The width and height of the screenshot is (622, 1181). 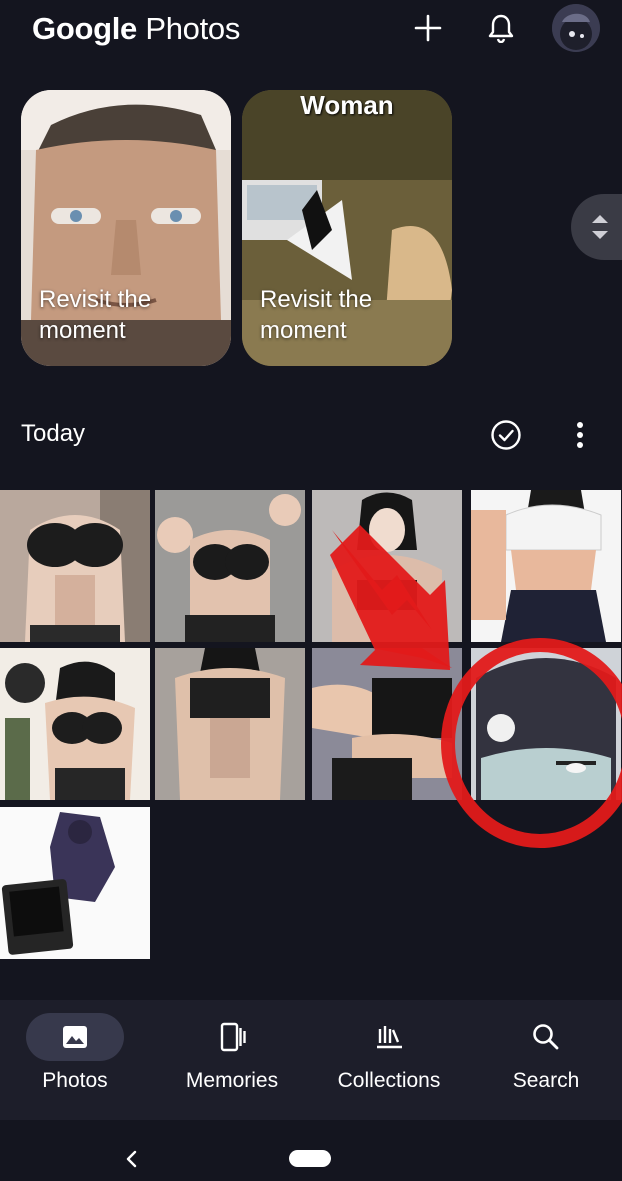 I want to click on more-options-button, so click(x=580, y=435).